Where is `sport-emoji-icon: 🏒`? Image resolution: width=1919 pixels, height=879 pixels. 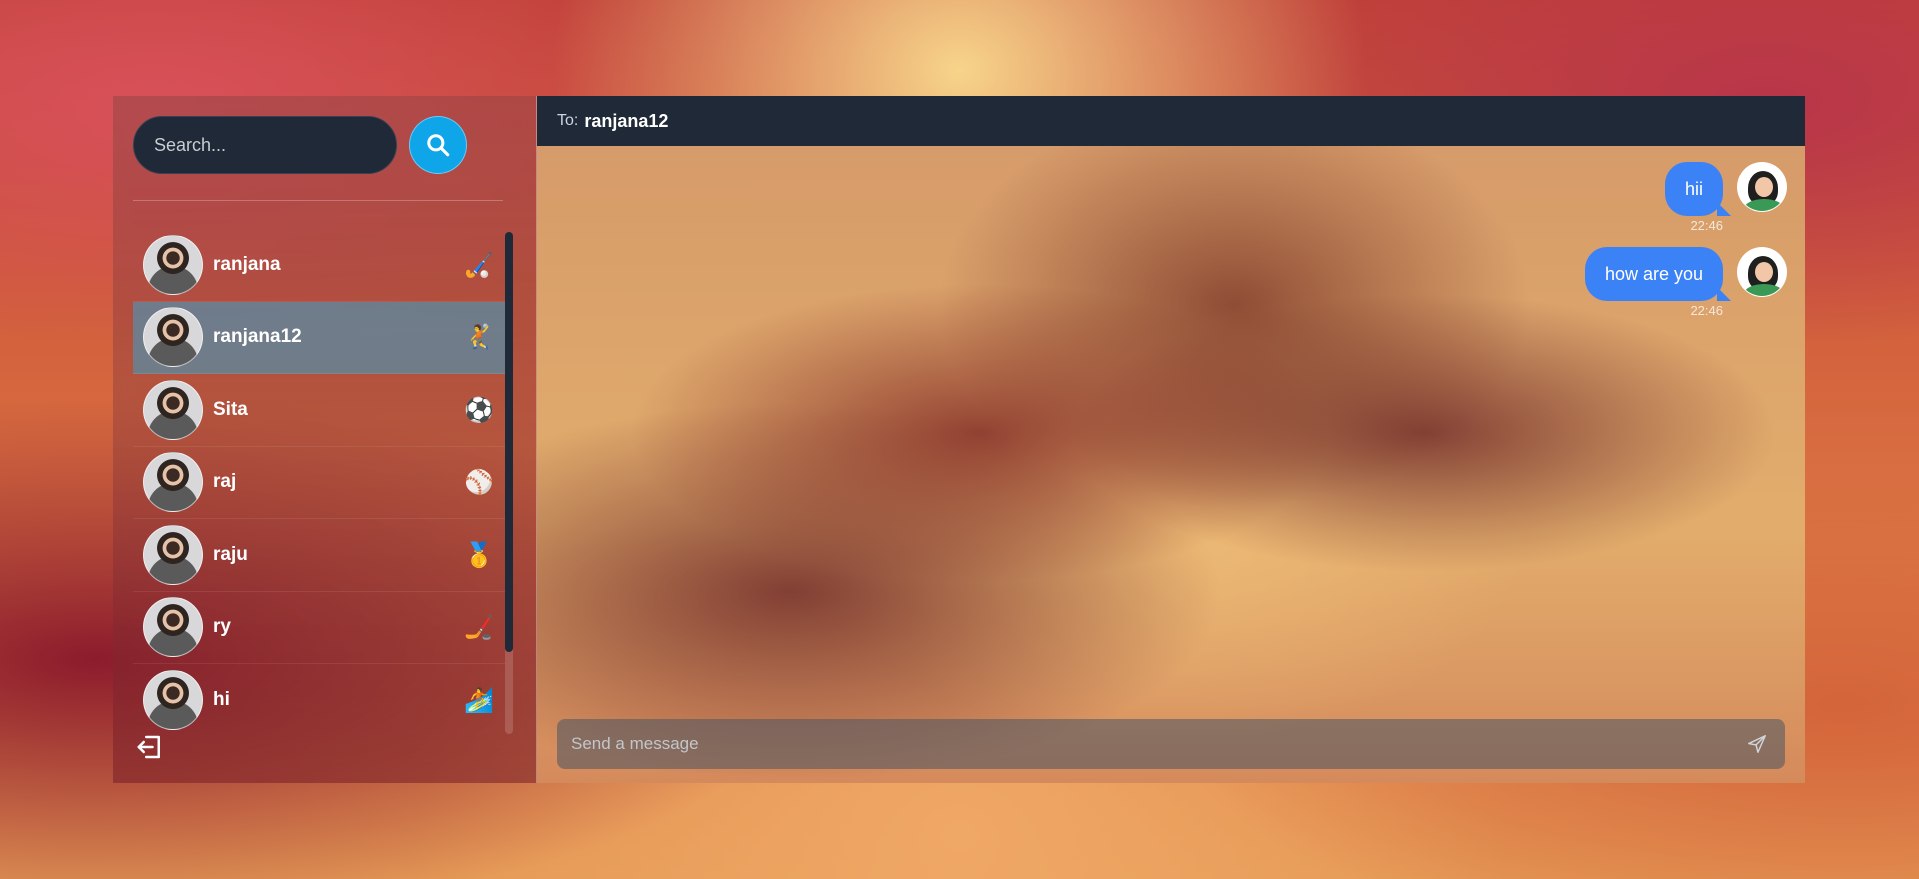
sport-emoji-icon: 🏒 is located at coordinates (479, 627).